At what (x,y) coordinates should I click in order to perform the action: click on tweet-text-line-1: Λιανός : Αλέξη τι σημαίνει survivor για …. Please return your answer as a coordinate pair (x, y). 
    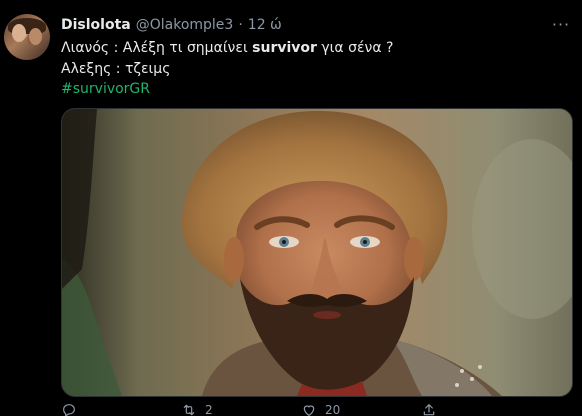
    Looking at the image, I should click on (227, 48).